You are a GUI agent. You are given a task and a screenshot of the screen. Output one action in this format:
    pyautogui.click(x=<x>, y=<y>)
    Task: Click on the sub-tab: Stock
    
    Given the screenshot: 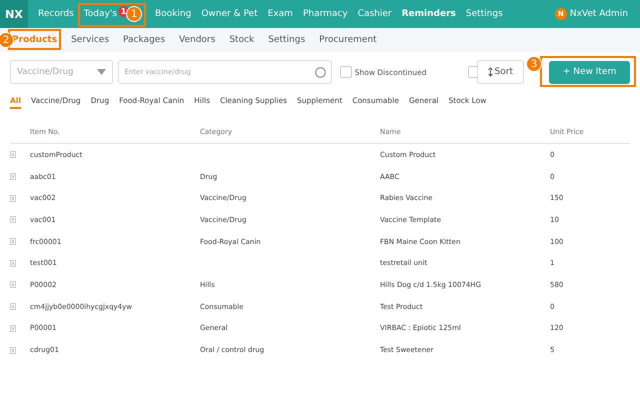 What is the action you would take?
    pyautogui.click(x=241, y=40)
    